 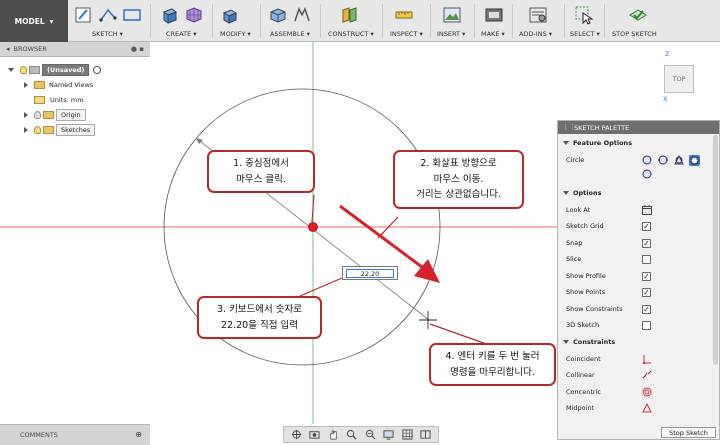 What do you see at coordinates (585, 34) in the screenshot?
I see `toolbar-select-label: SELECT ▾` at bounding box center [585, 34].